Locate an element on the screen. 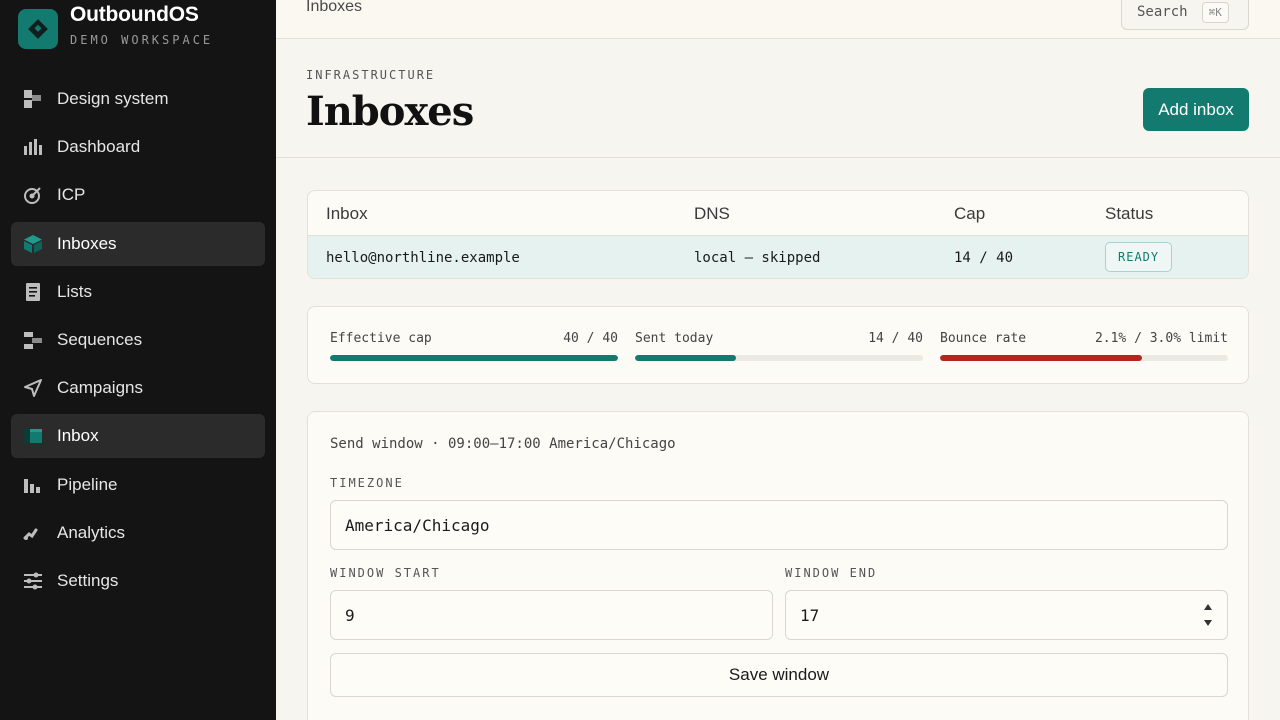 The height and width of the screenshot is (720, 1280). brand: OutboundOS DEMO WORKSPACE is located at coordinates (115, 30).